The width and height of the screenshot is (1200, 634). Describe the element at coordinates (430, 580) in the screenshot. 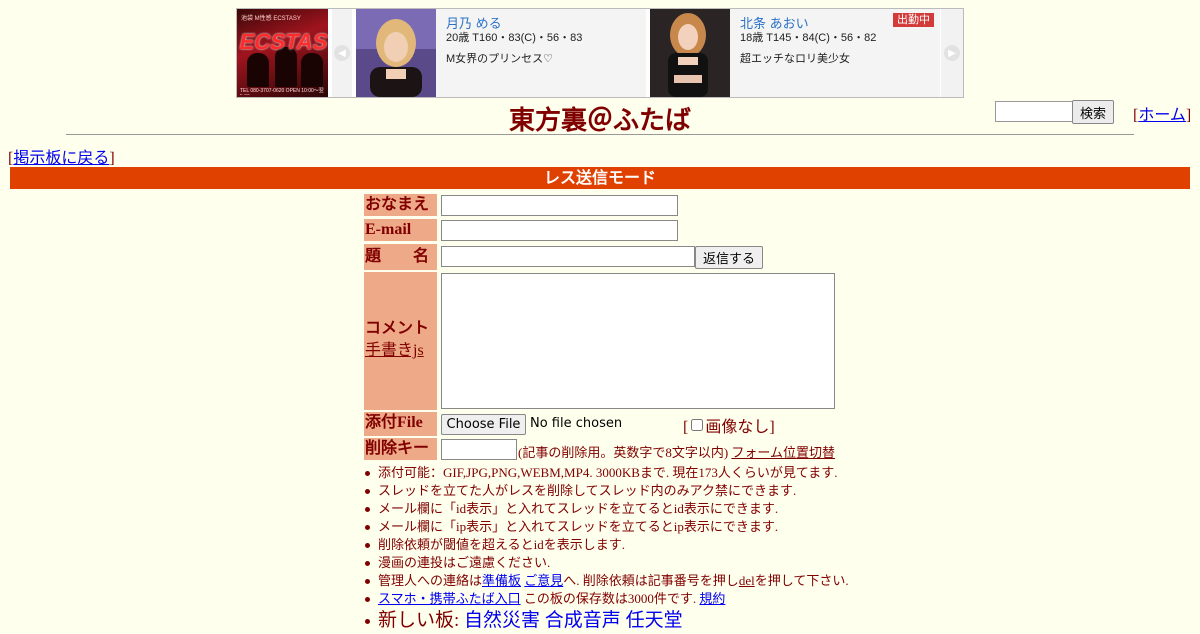

I see `contact-text: 管理人への連絡は` at that location.